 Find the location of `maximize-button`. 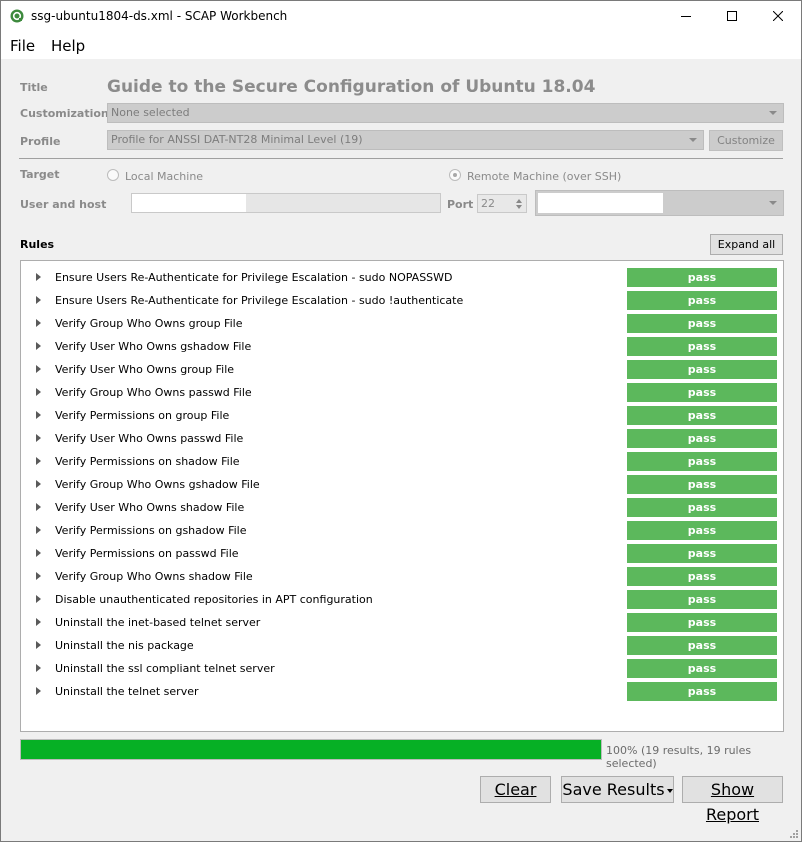

maximize-button is located at coordinates (732, 16).